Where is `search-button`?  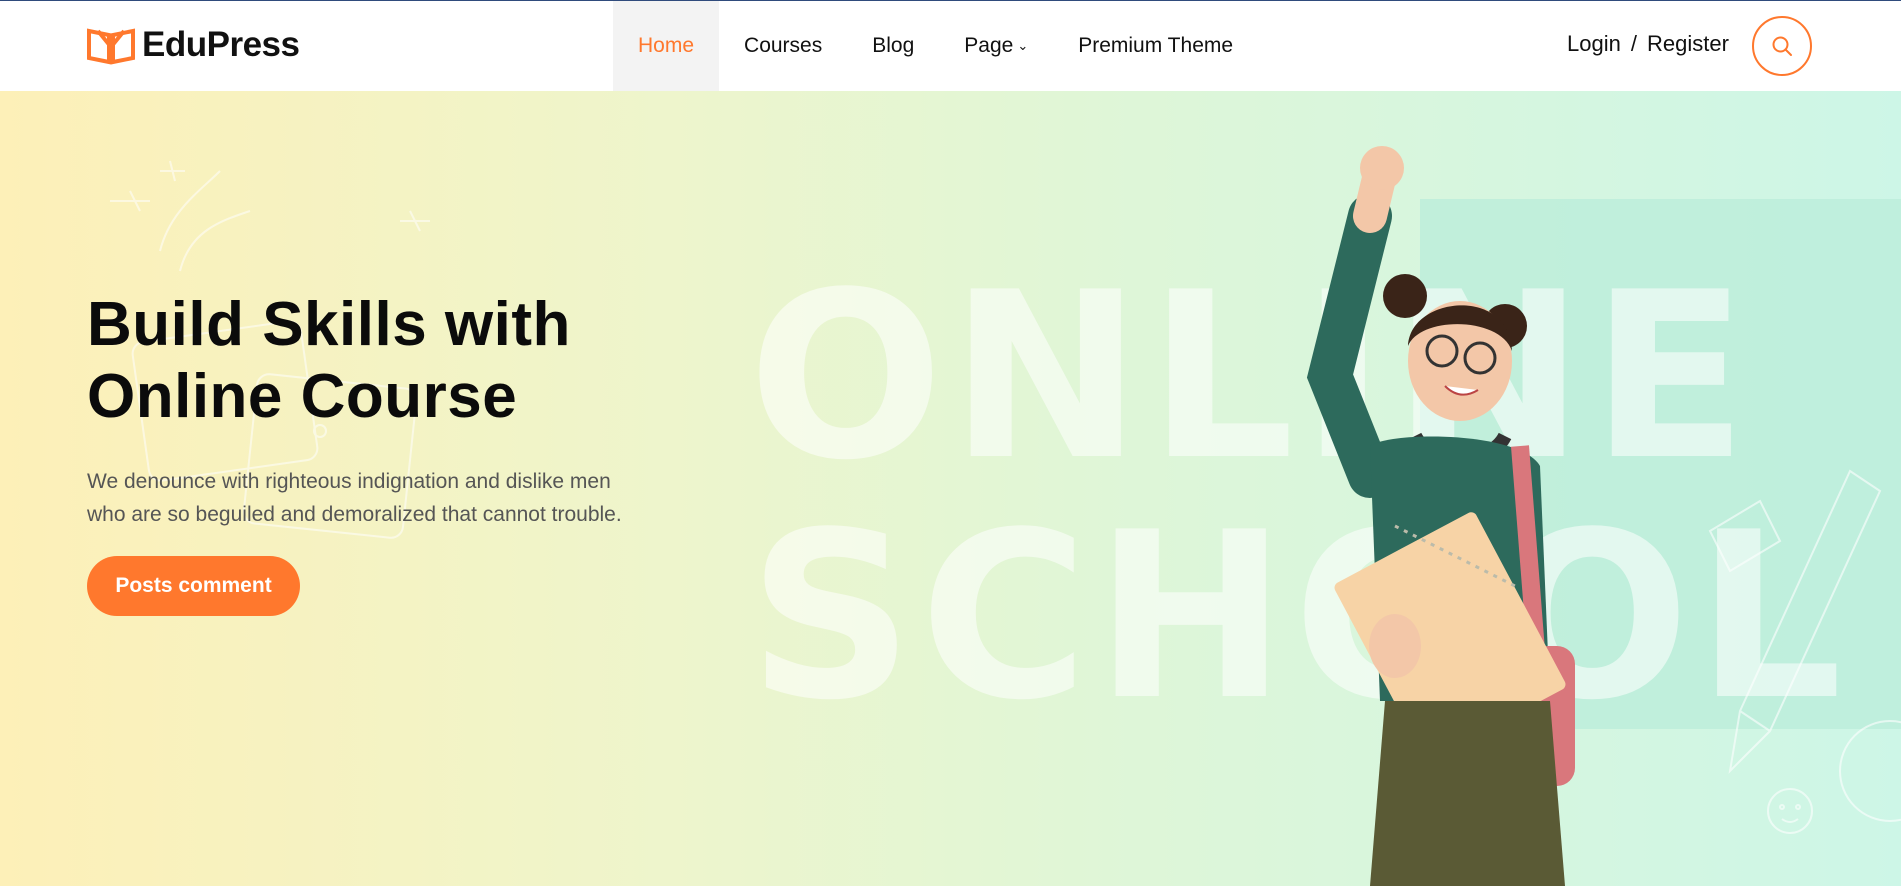
search-button is located at coordinates (1782, 46).